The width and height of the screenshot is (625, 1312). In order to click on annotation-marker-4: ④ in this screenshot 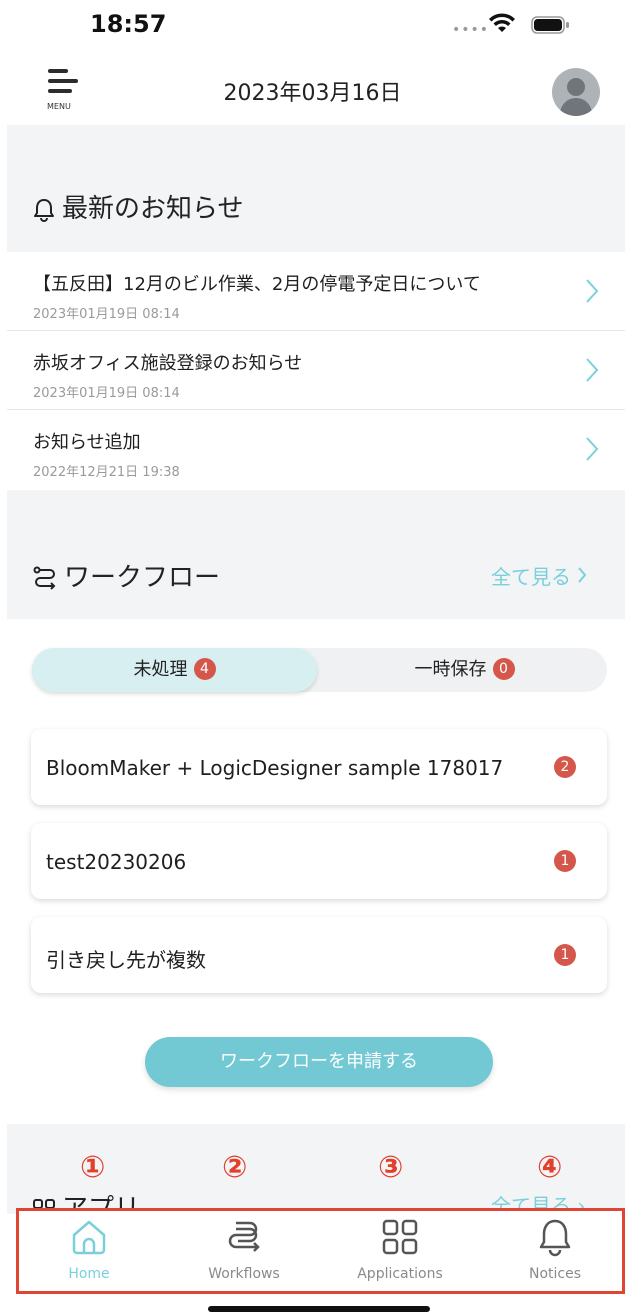, I will do `click(550, 1167)`.